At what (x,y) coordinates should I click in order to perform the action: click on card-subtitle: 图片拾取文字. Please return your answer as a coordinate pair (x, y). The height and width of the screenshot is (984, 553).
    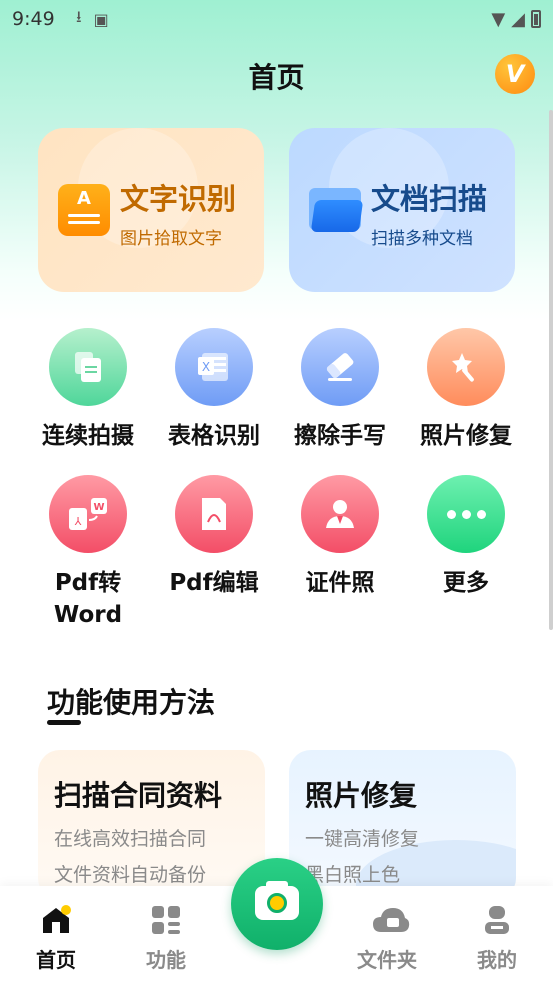
    Looking at the image, I should click on (171, 239).